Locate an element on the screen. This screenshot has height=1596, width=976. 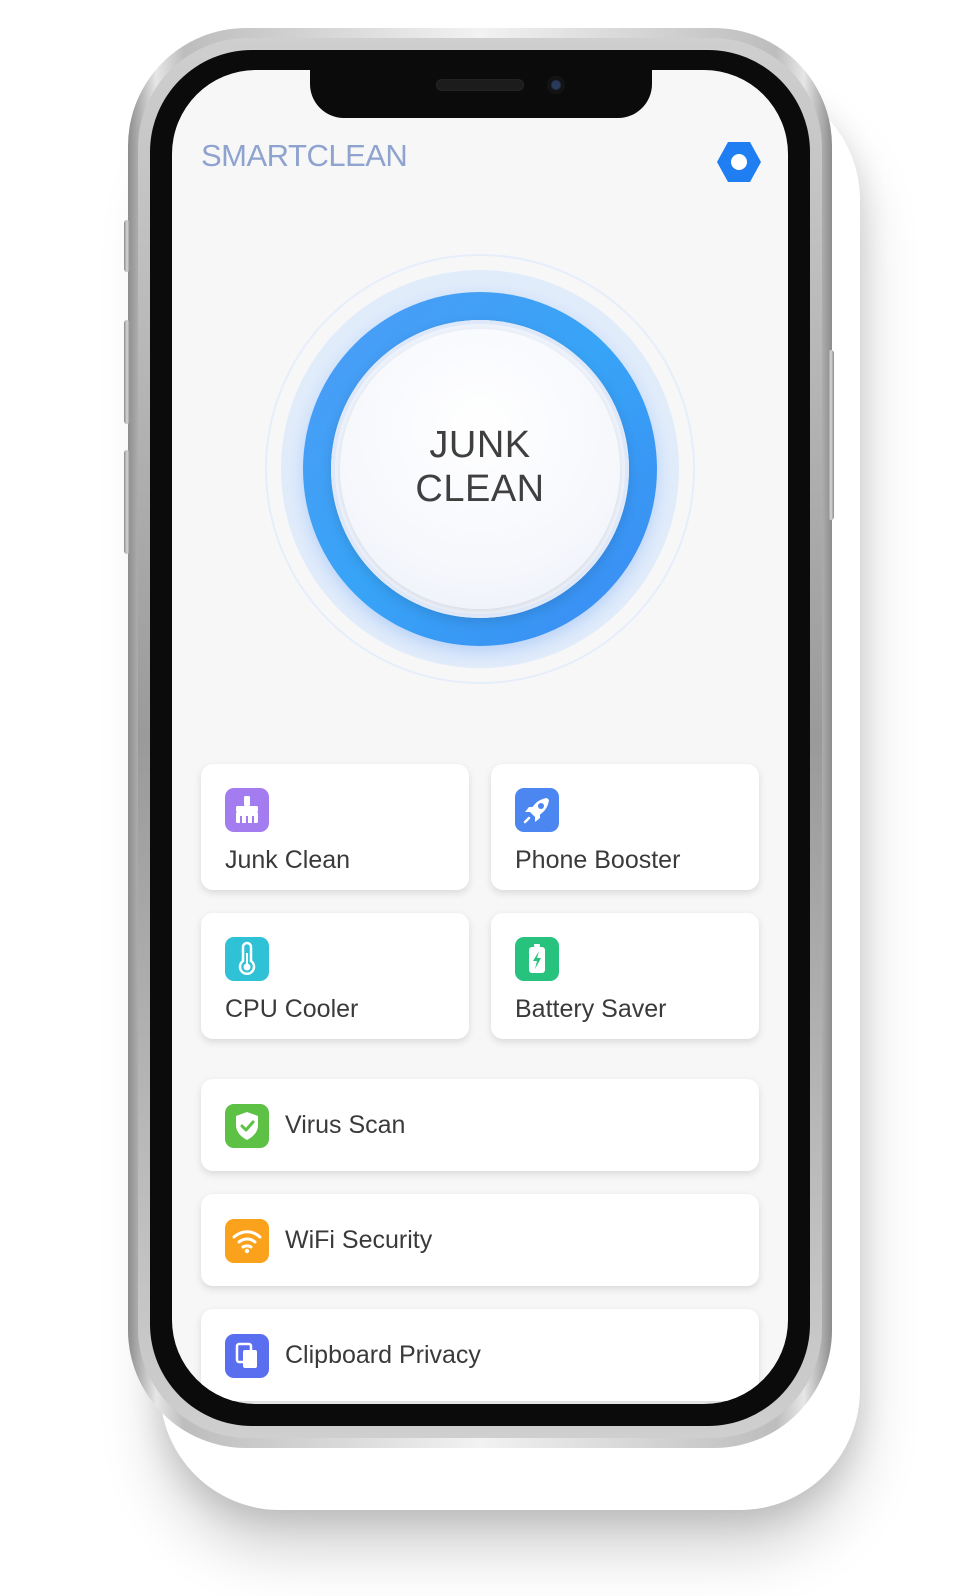
junk-clean-dial-button: JUNK CLEAN is located at coordinates (480, 469).